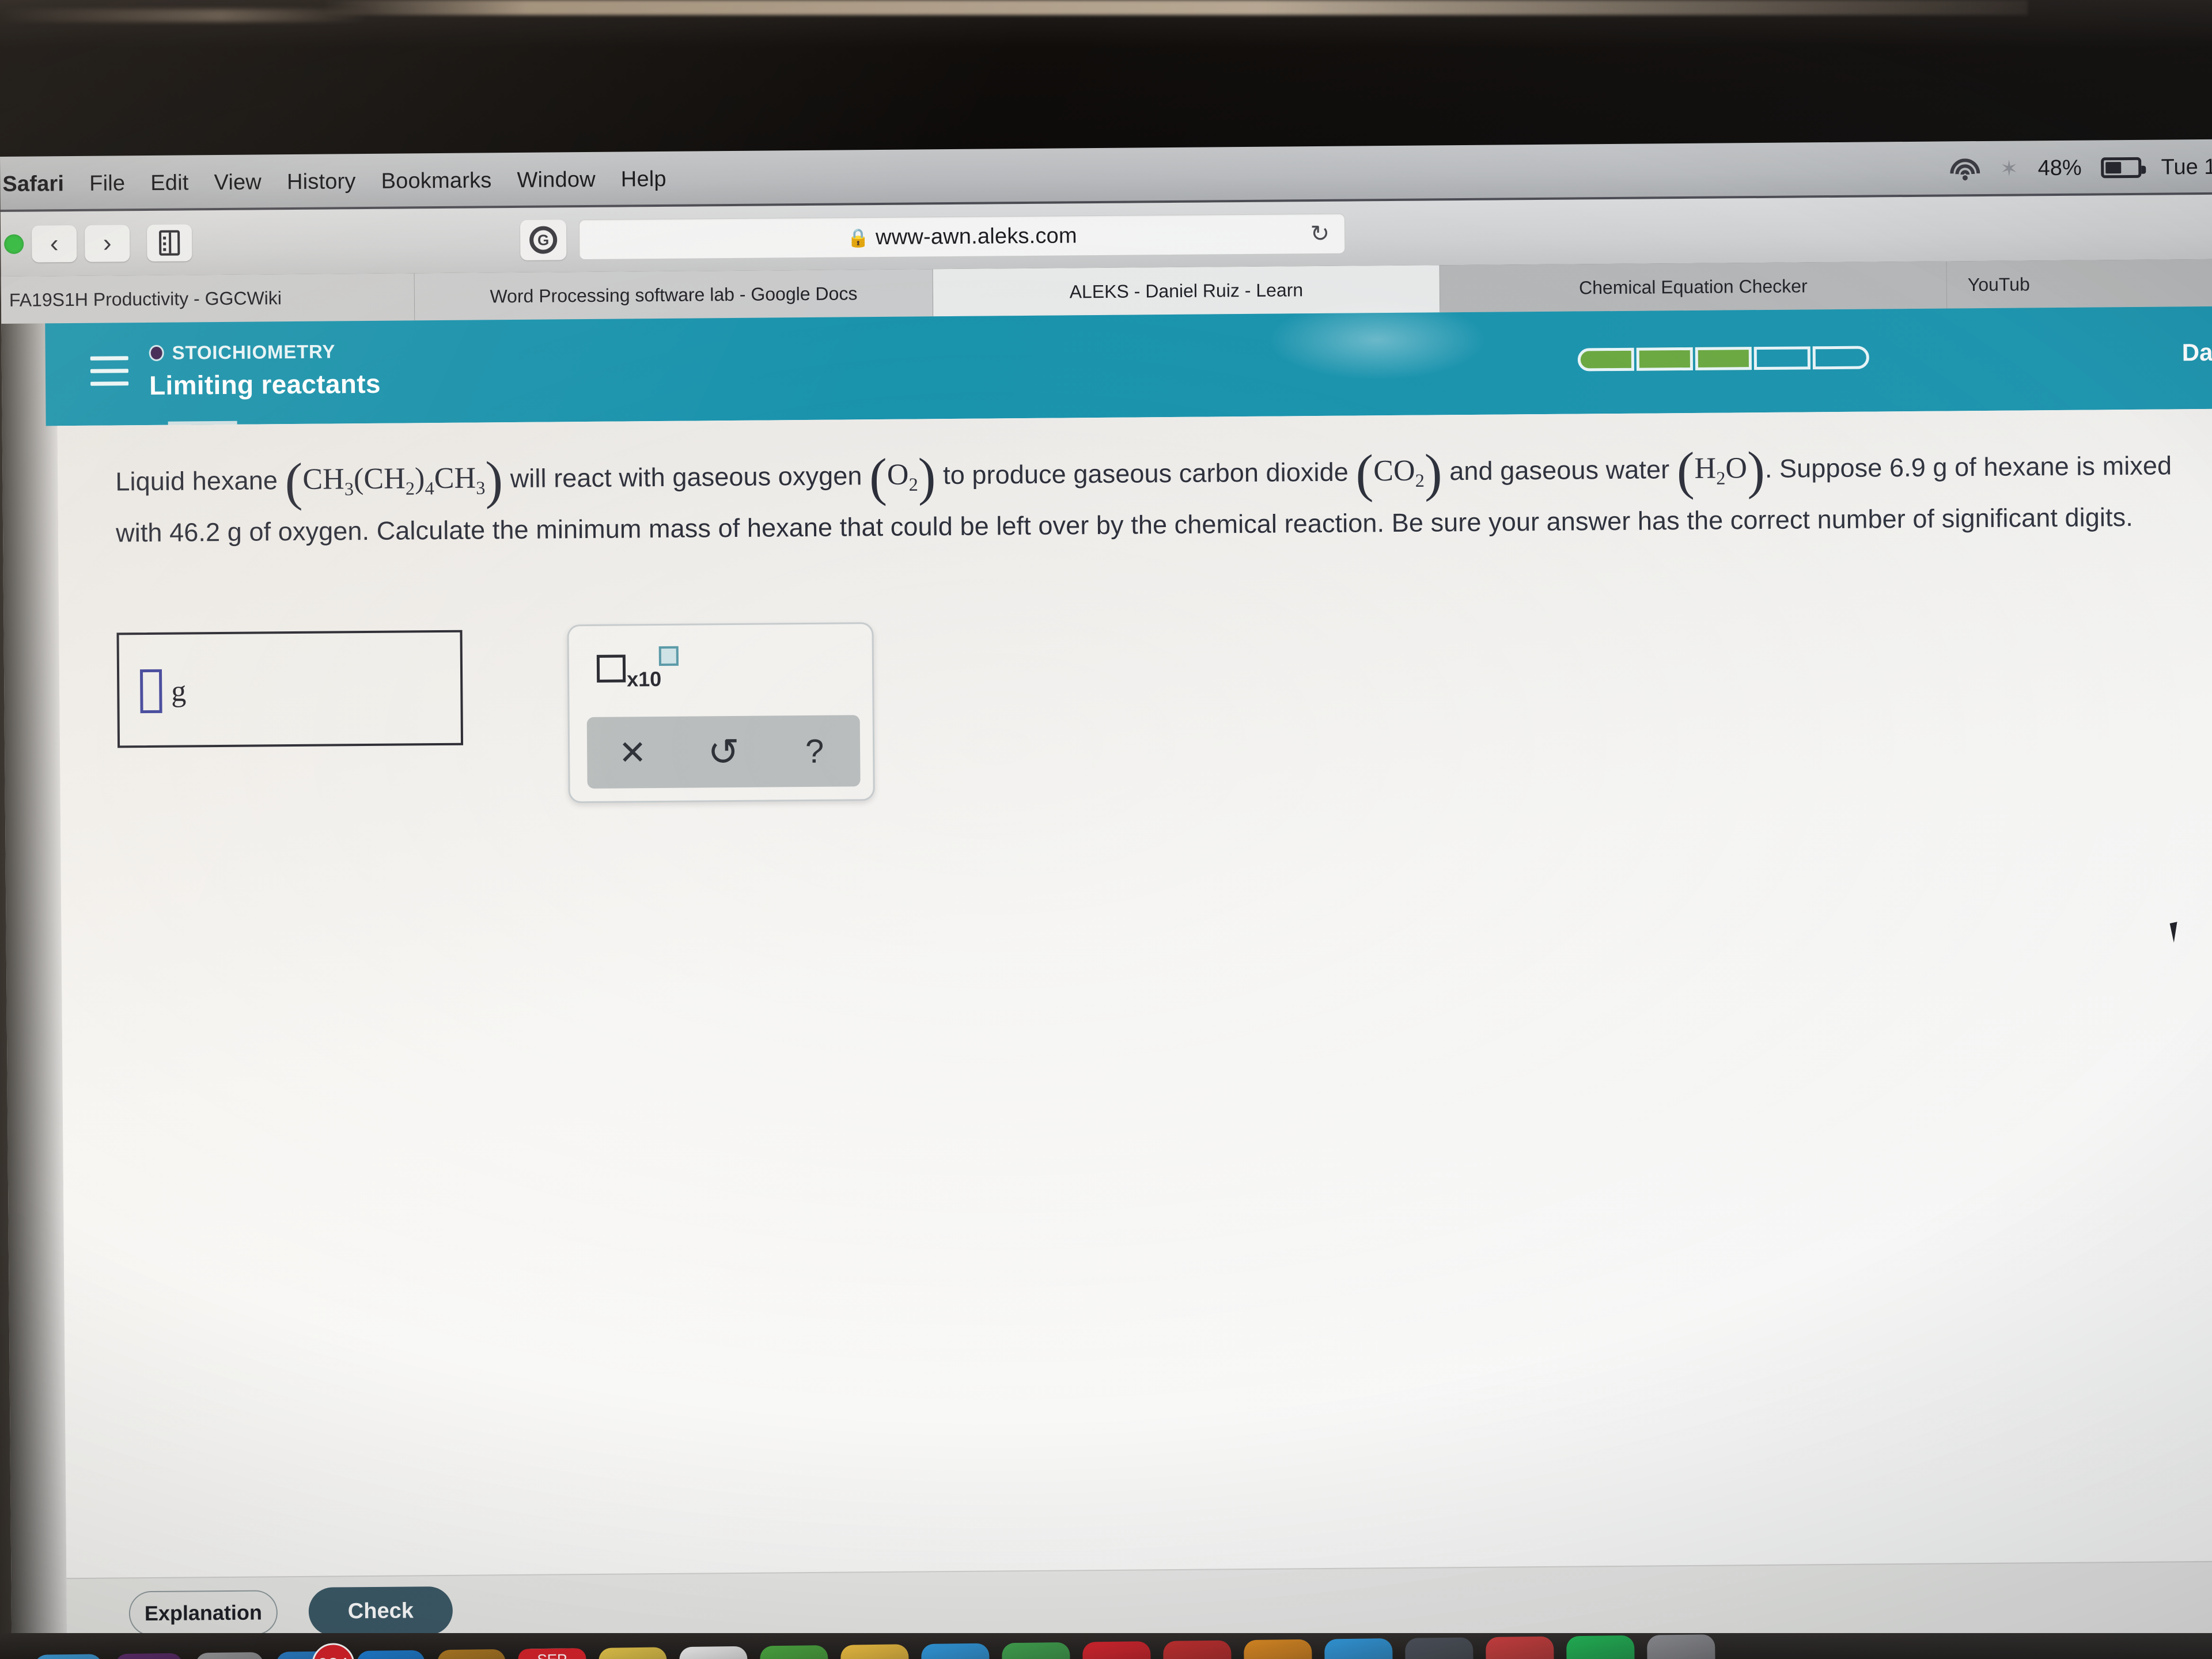 The height and width of the screenshot is (1659, 2212). Describe the element at coordinates (2186, 167) in the screenshot. I see `menu-bar-clock: Tue 10:5` at that location.